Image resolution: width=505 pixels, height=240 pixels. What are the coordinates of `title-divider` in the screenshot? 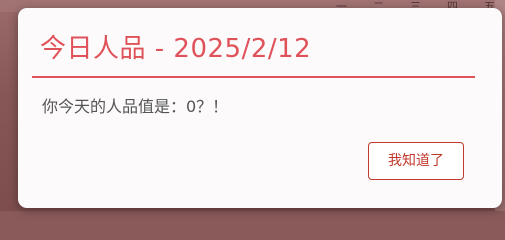 It's located at (253, 77).